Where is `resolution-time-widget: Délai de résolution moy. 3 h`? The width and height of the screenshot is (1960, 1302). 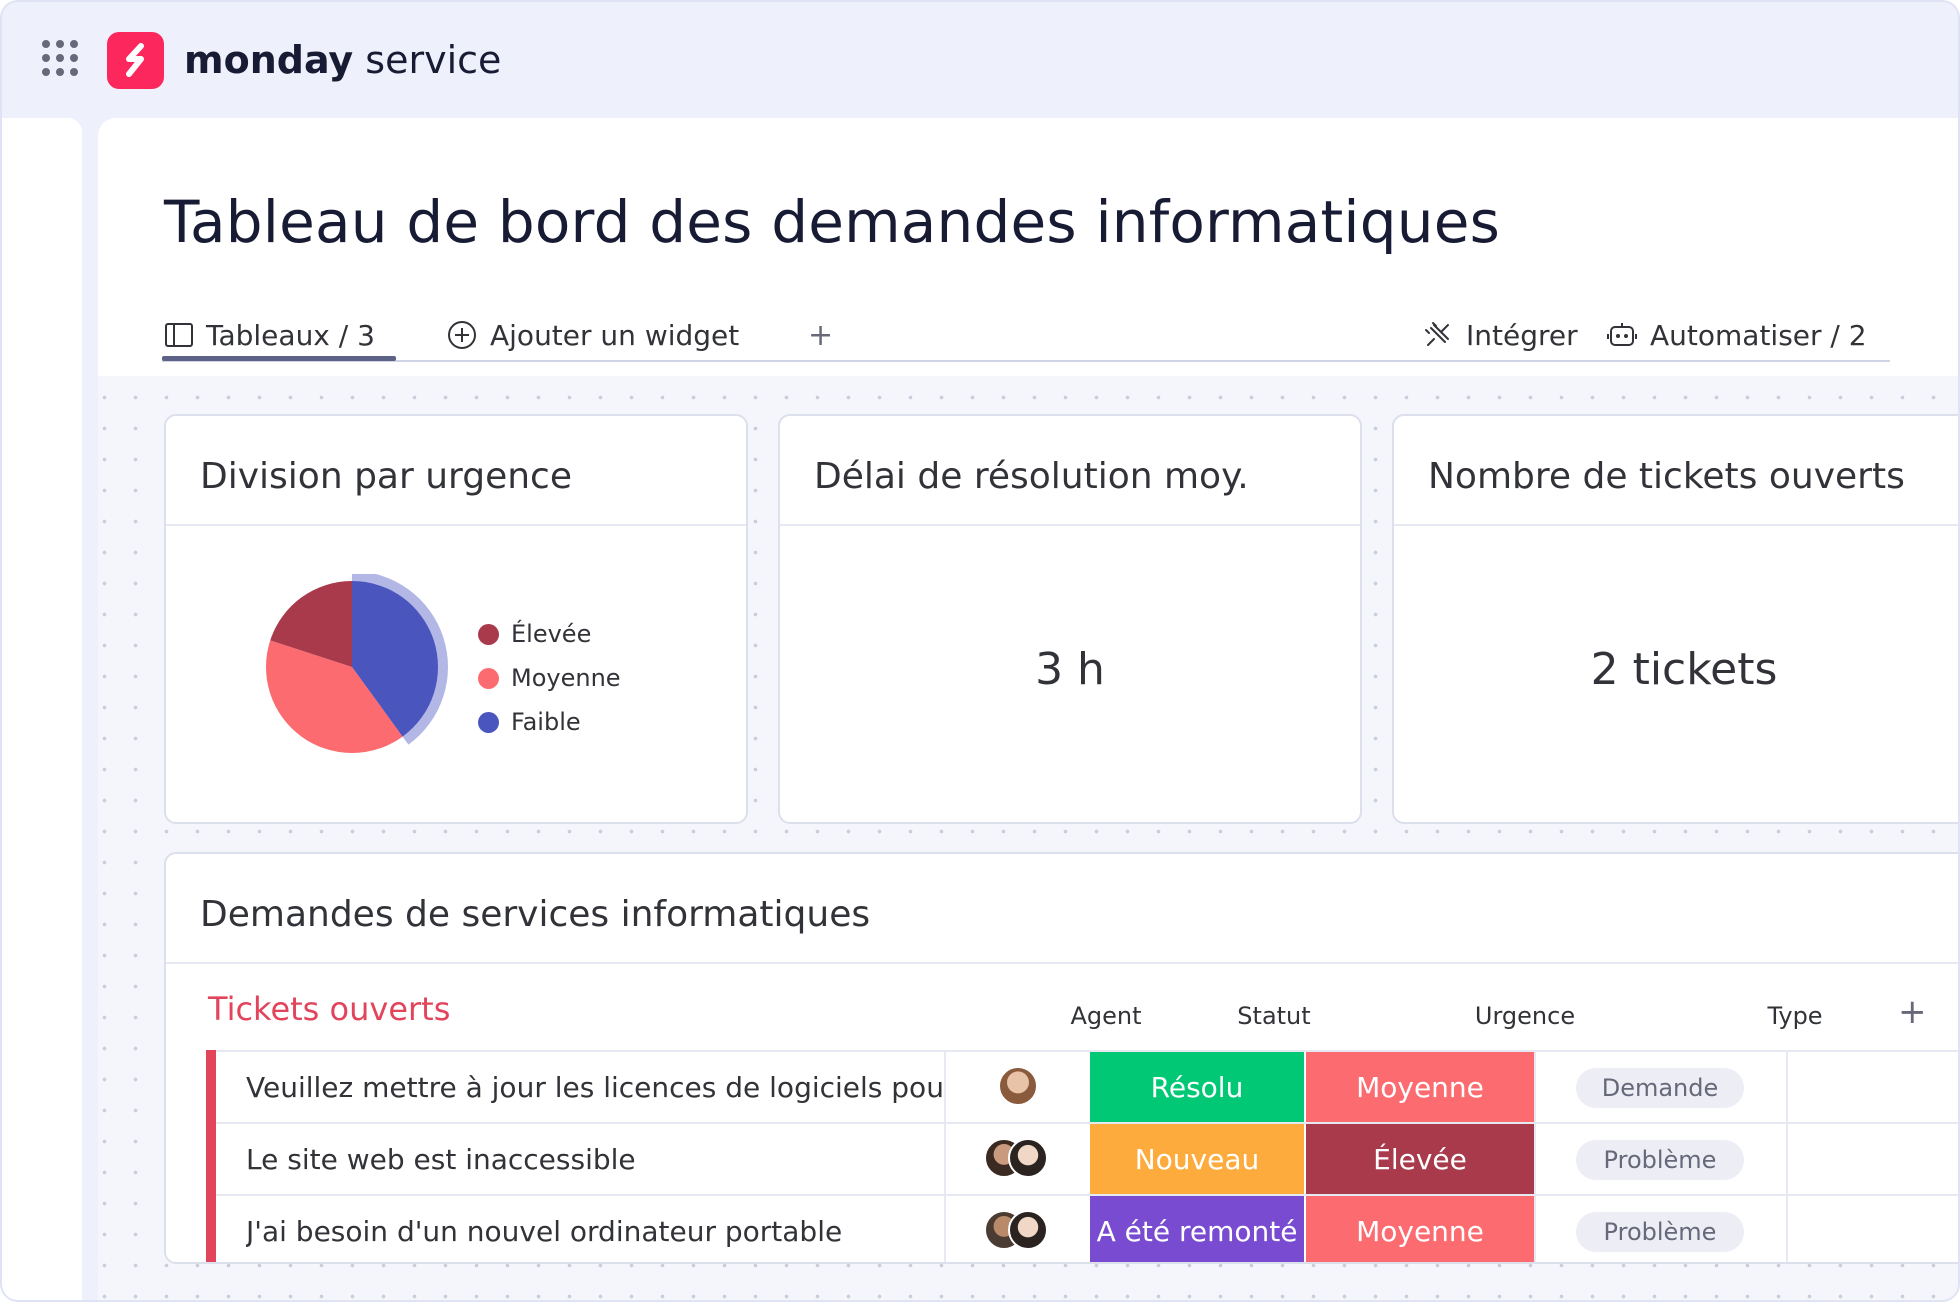 resolution-time-widget: Délai de résolution moy. 3 h is located at coordinates (1070, 619).